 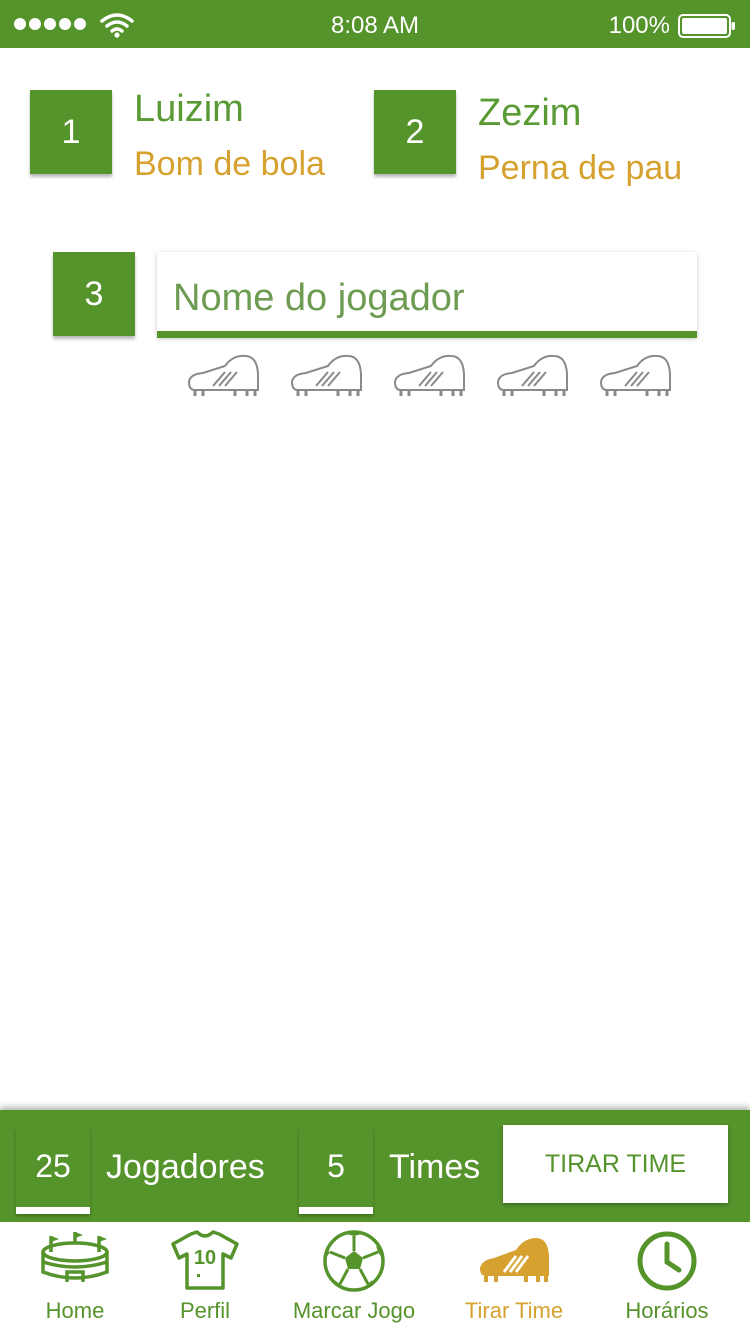 I want to click on player-skill: Bom de bola, so click(x=229, y=164).